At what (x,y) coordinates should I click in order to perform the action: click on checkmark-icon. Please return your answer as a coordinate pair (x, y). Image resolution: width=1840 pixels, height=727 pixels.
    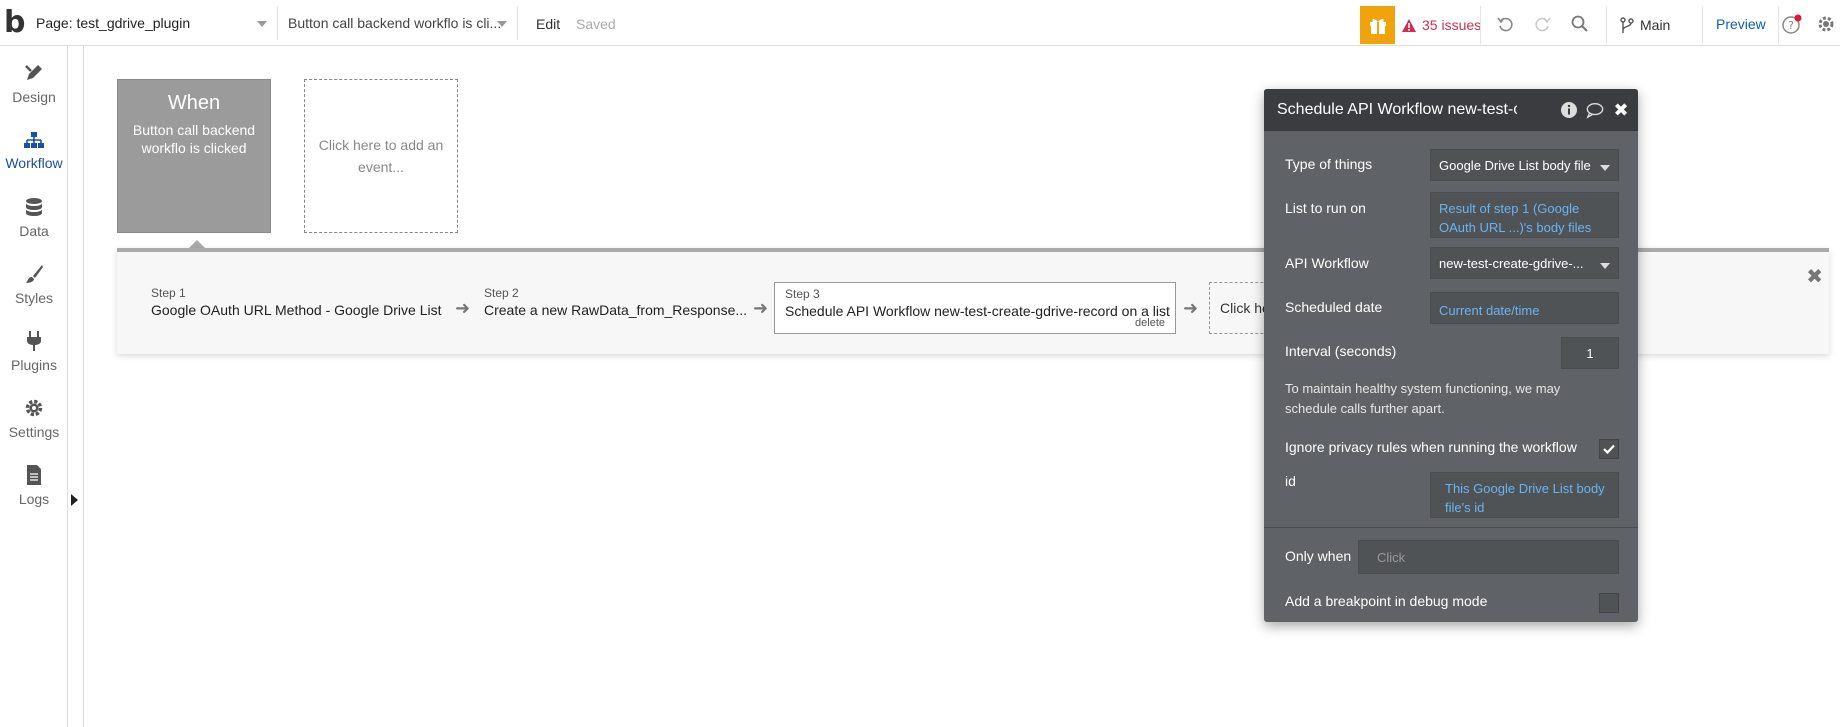
    Looking at the image, I should click on (1609, 449).